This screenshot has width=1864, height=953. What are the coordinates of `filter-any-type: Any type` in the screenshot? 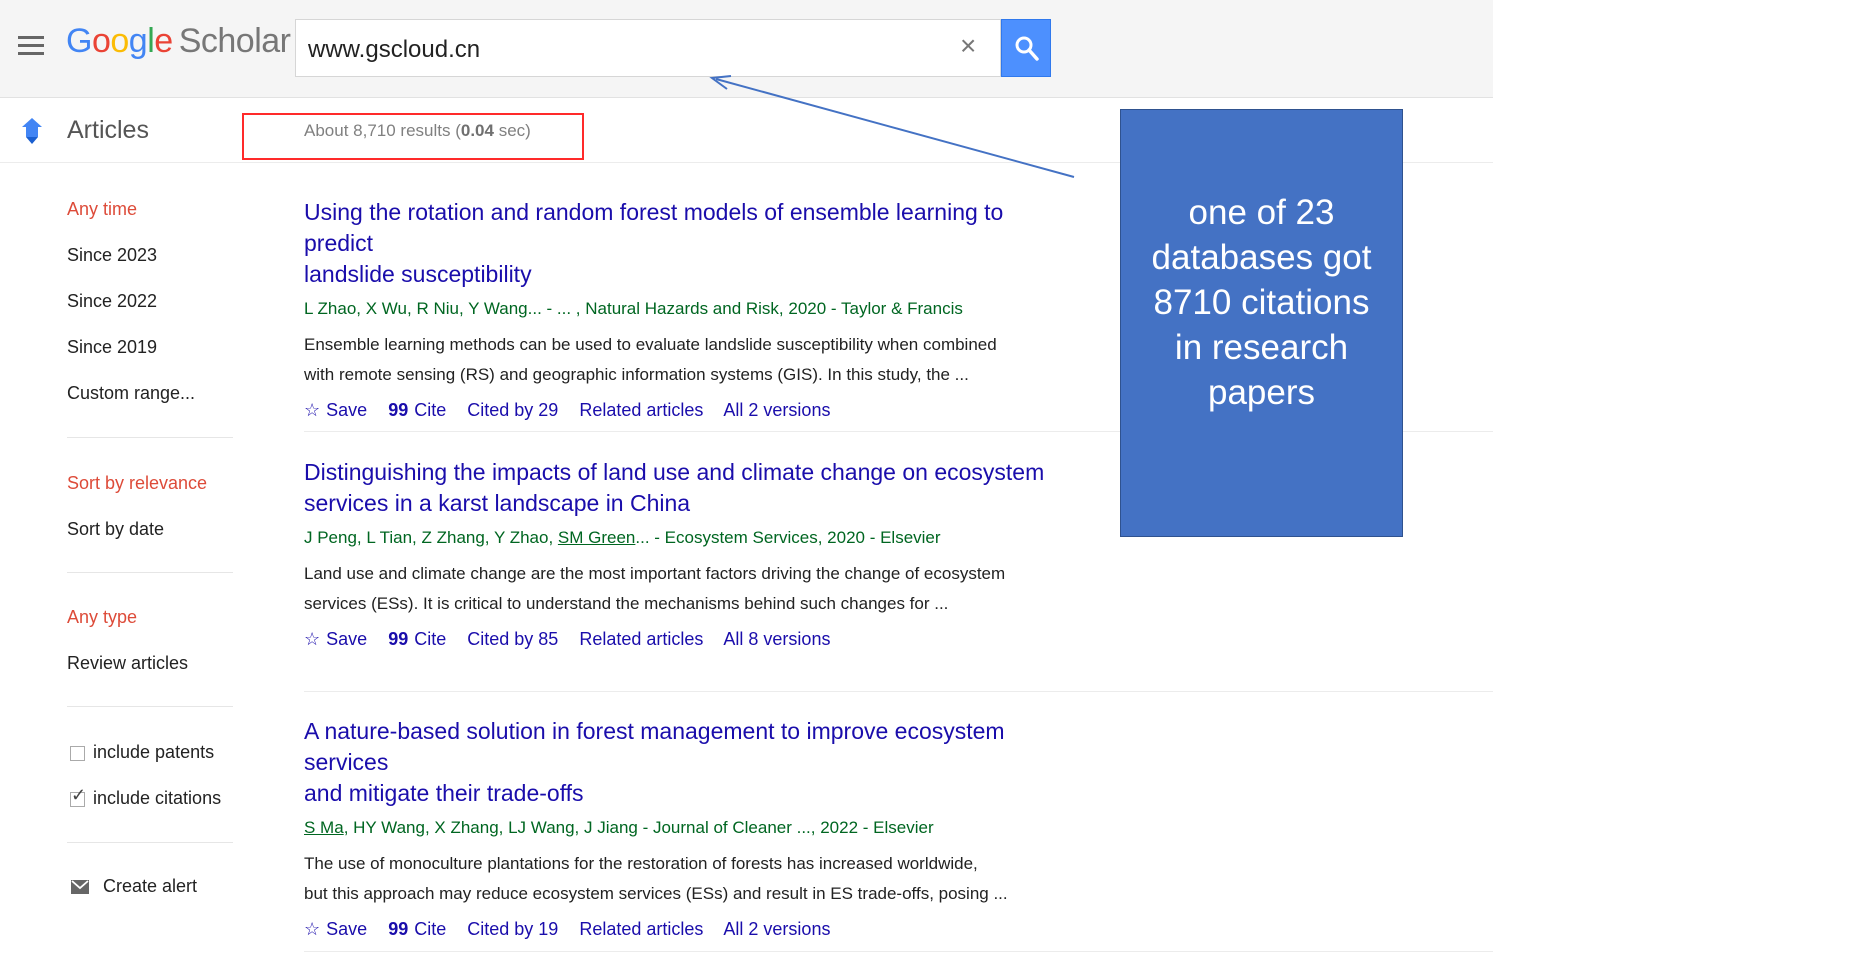 It's located at (102, 617).